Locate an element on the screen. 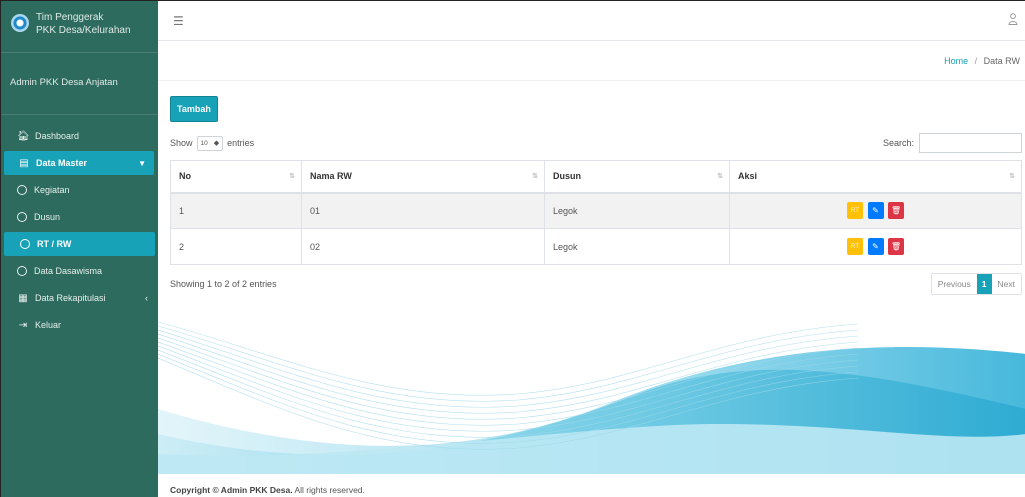  sidebar-item-data-master: ▤ Data Master ▼ is located at coordinates (79, 163).